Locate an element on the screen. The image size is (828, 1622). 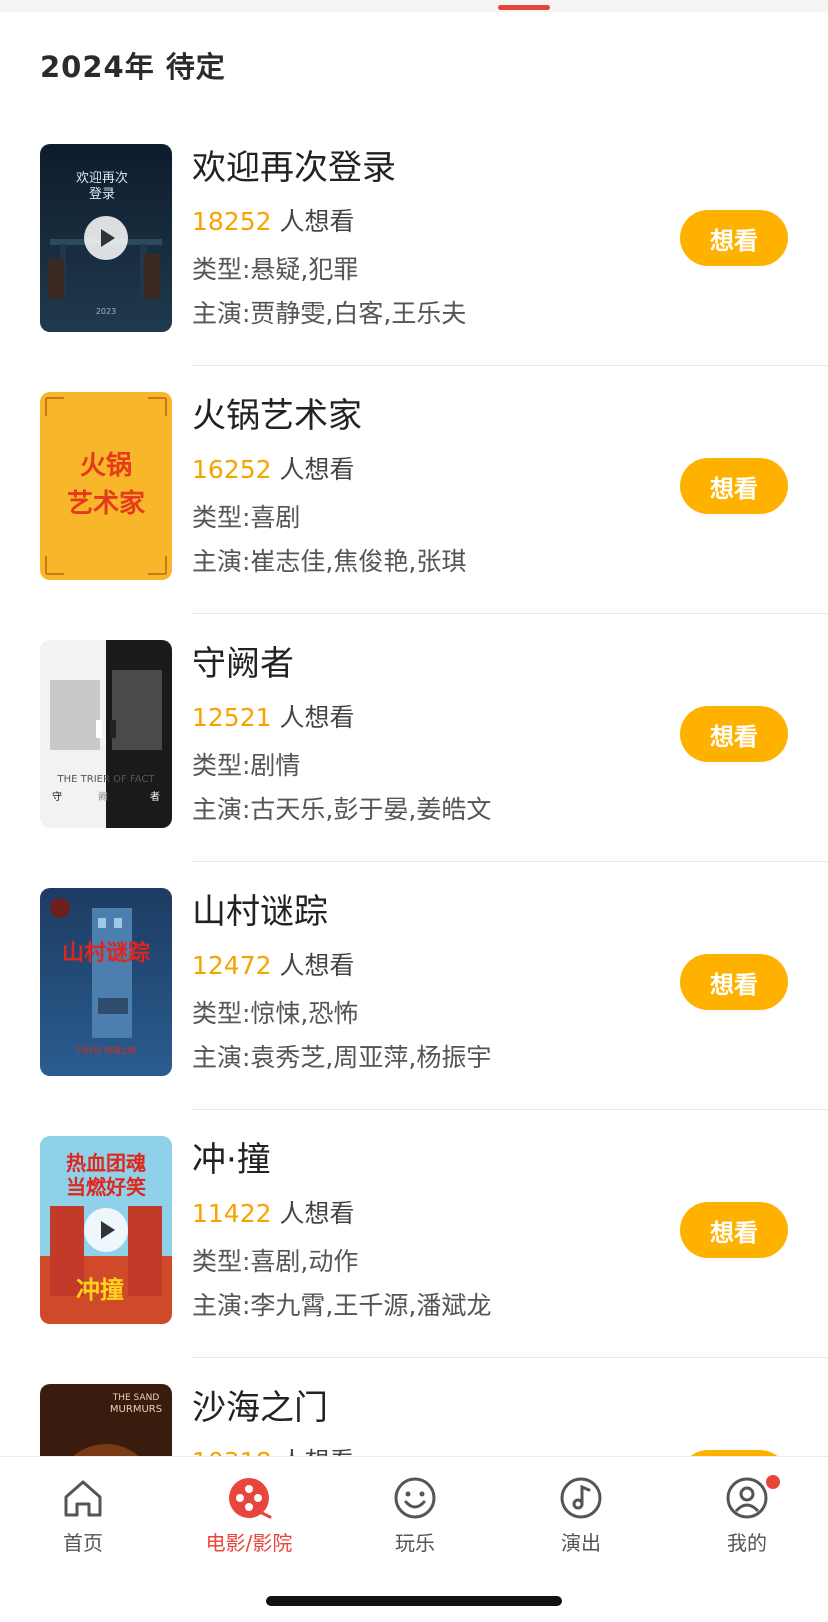
movie-cast: 主演:崔志佳,焦俊艳,张琪 is located at coordinates (329, 561).